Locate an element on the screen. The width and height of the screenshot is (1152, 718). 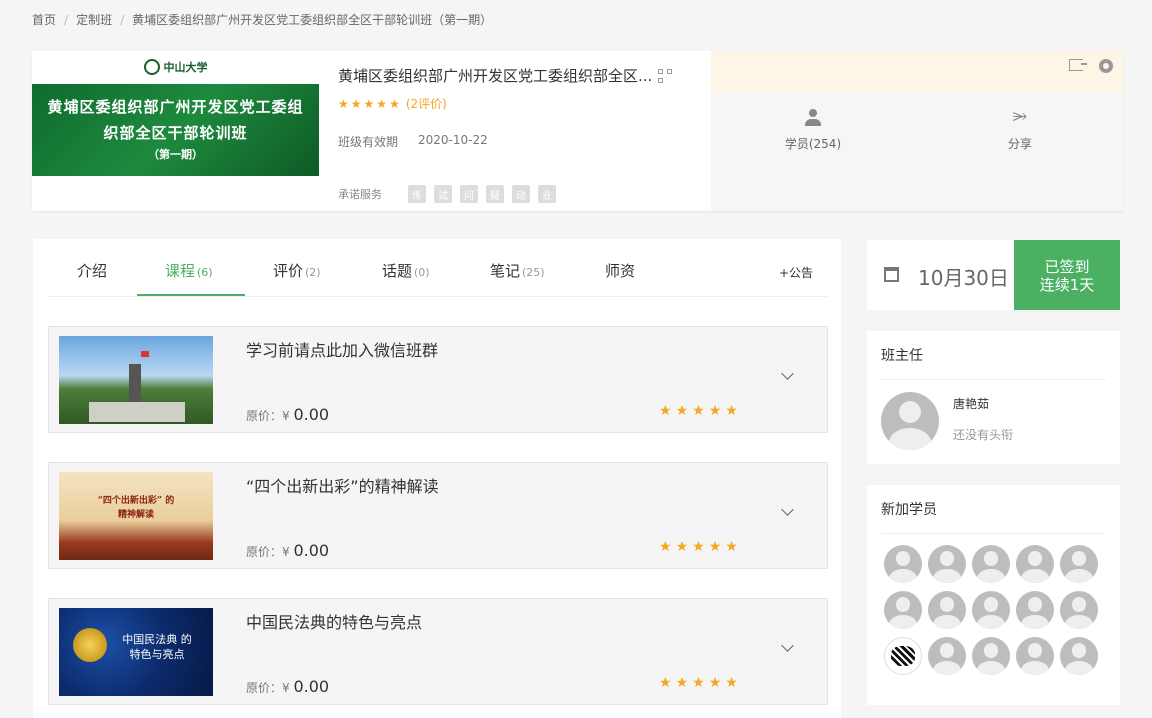
checkin-button: 已签到 连续1天 is located at coordinates (1067, 275).